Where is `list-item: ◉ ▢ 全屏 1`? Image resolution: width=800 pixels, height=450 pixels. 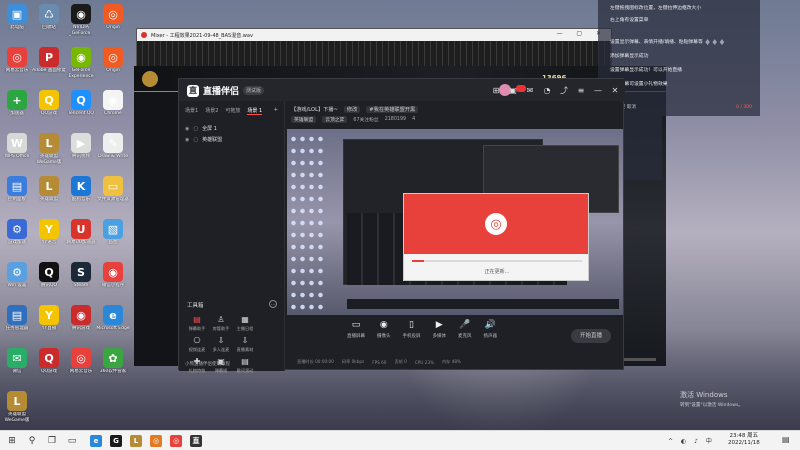 list-item: ◉ ▢ 全屏 1 is located at coordinates (231, 128).